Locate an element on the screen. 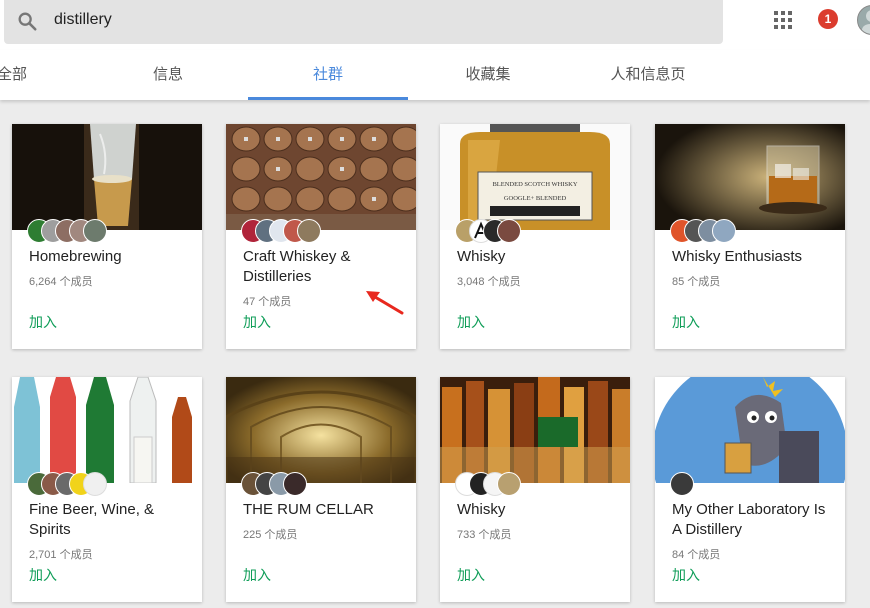  member-count: 47 个成员 is located at coordinates (267, 302).